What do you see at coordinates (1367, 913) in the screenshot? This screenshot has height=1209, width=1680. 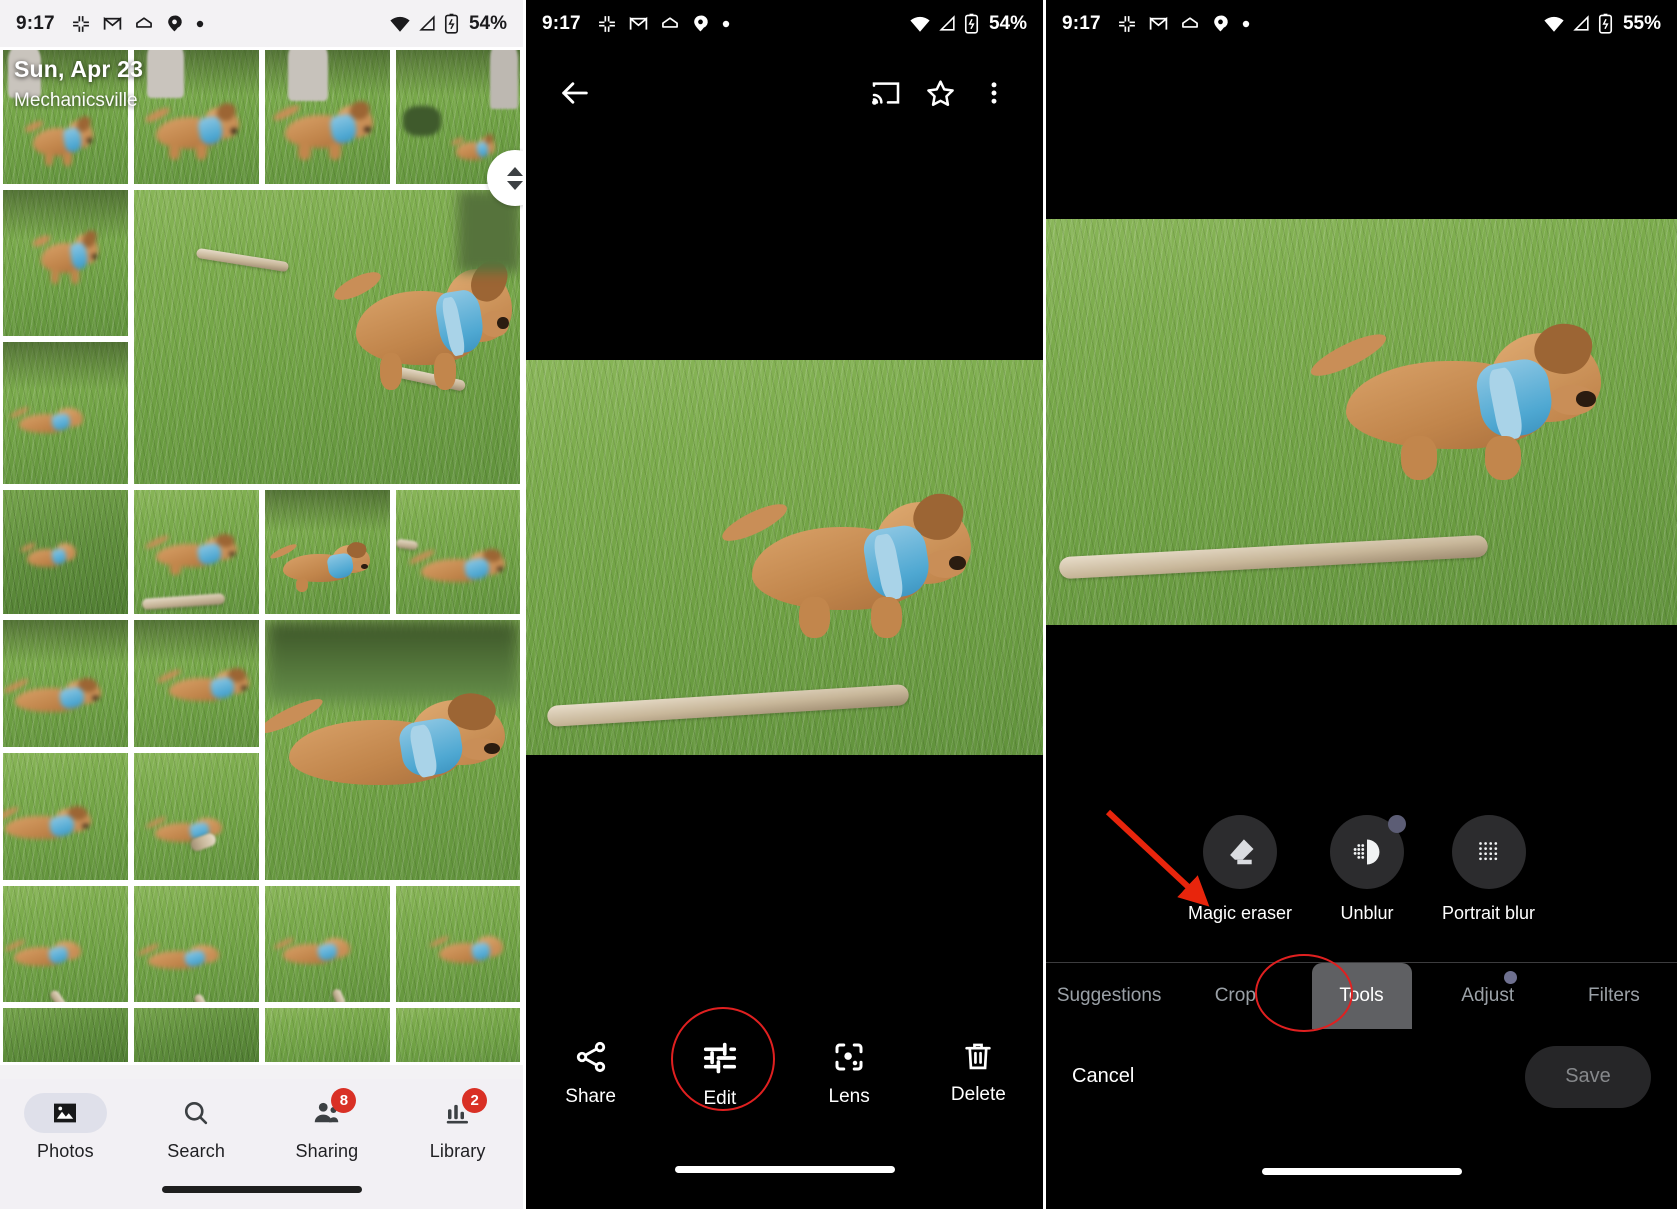 I see `unblur-label: Unblur` at bounding box center [1367, 913].